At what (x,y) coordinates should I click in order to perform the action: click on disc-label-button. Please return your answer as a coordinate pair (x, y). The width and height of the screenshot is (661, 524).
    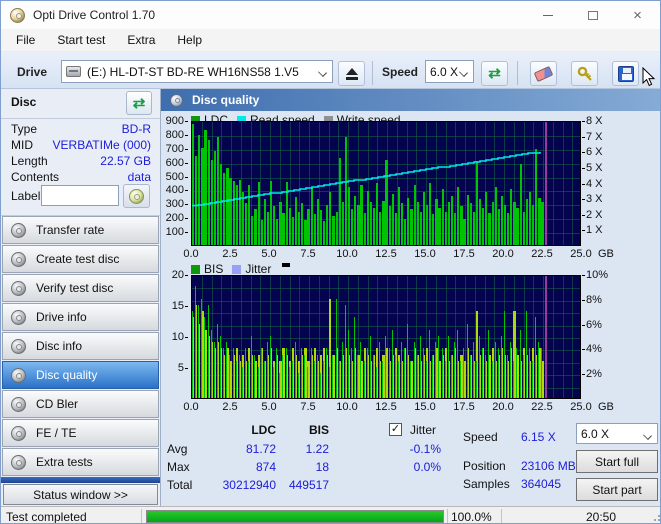
    Looking at the image, I should click on (136, 196).